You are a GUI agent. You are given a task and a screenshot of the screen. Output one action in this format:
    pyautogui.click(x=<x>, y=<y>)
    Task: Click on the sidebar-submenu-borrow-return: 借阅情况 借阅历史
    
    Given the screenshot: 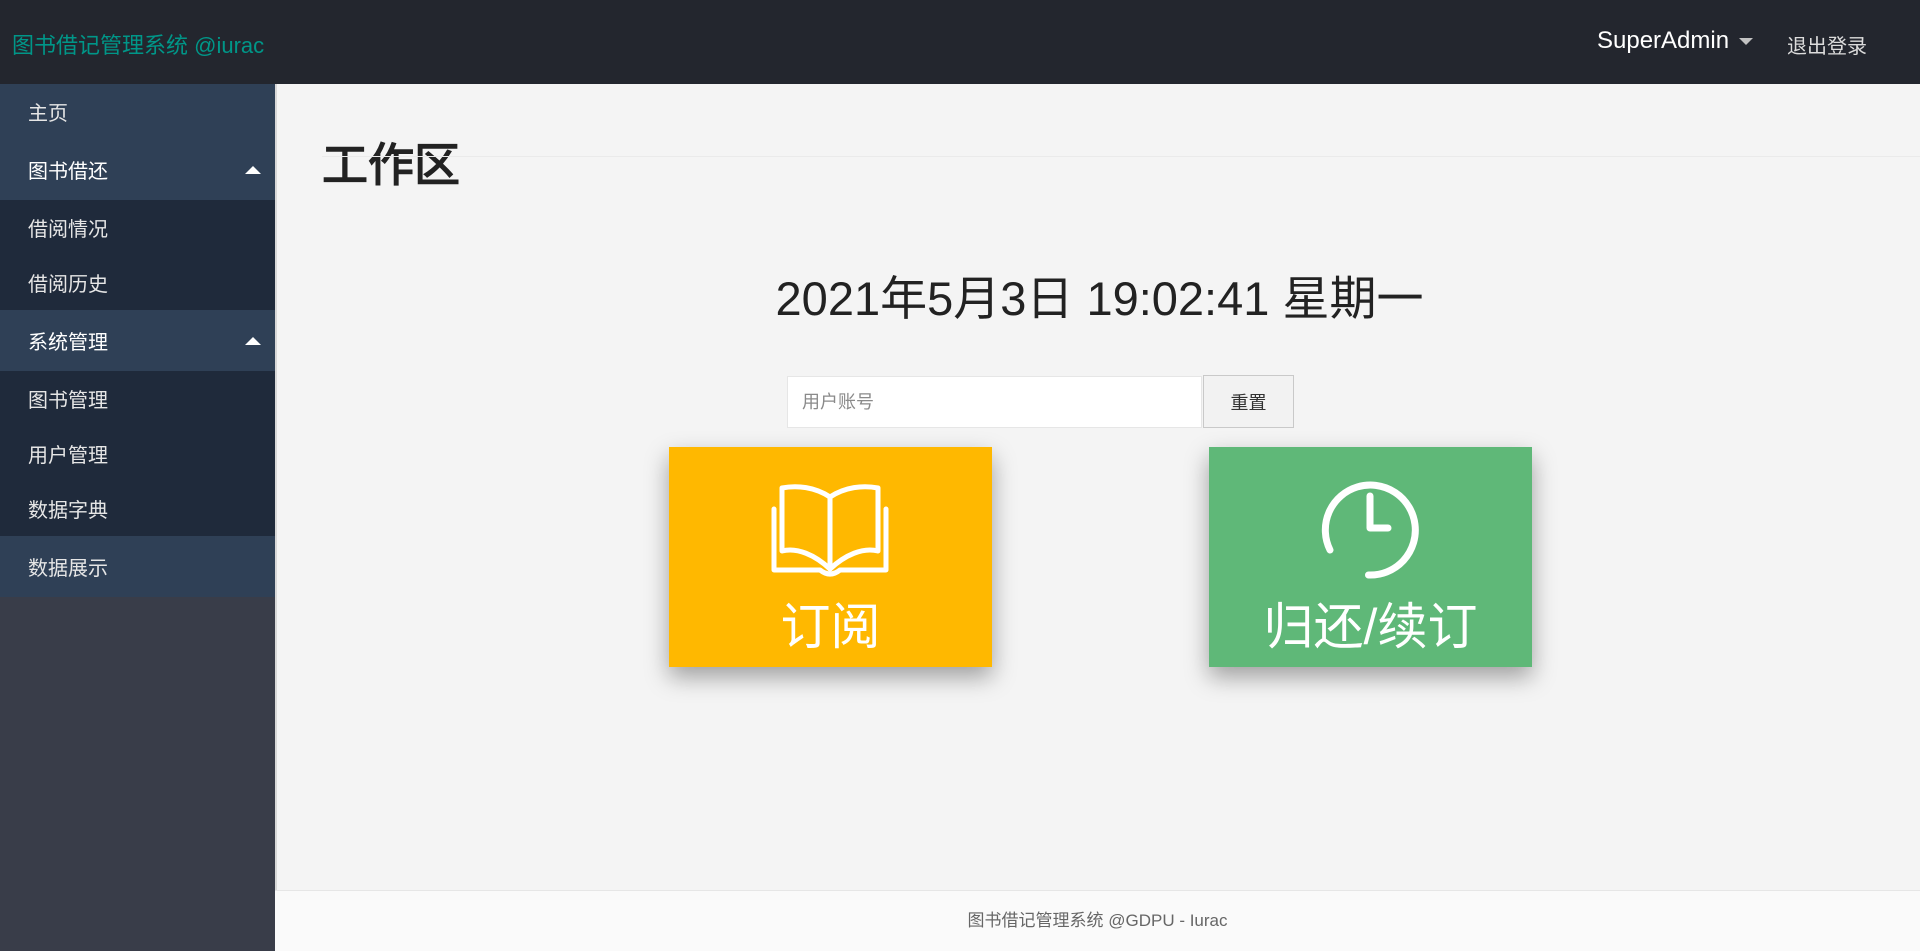 What is the action you would take?
    pyautogui.click(x=137, y=255)
    